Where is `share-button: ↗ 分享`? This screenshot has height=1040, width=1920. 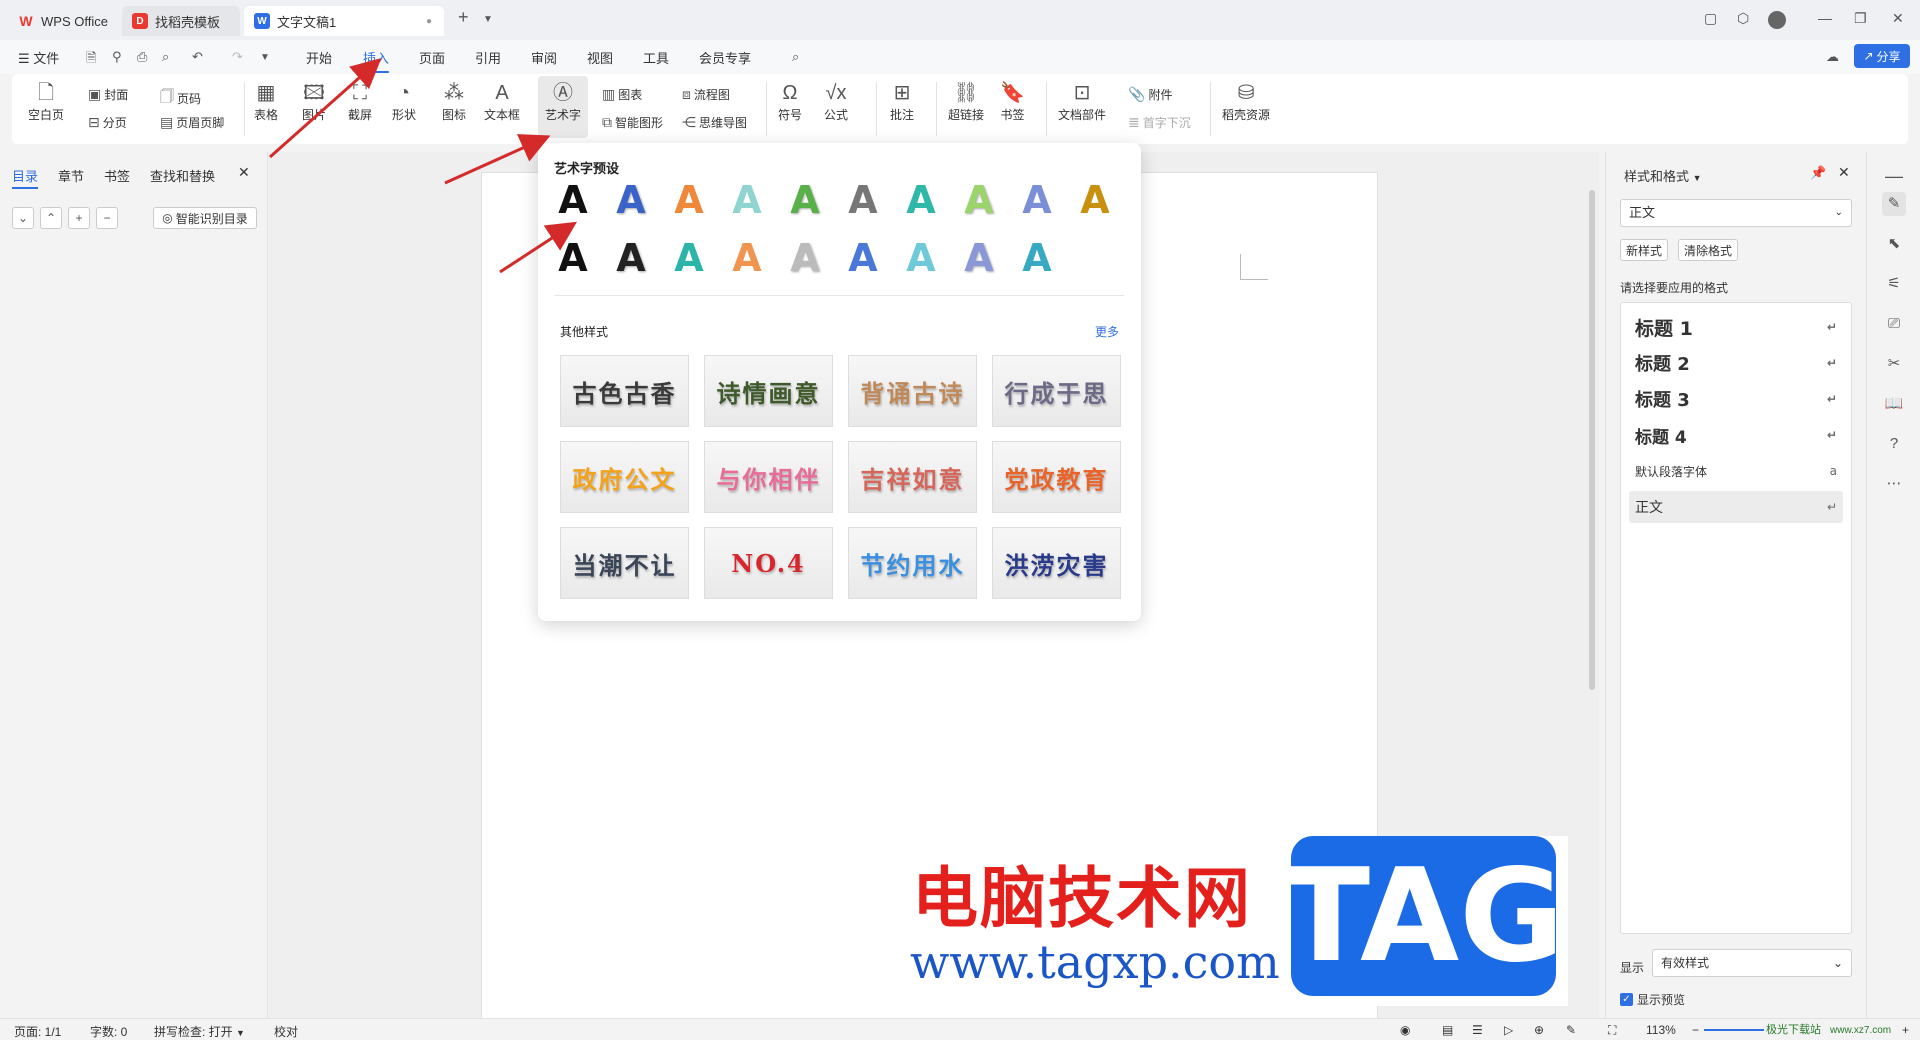
share-button: ↗ 分享 is located at coordinates (1882, 56).